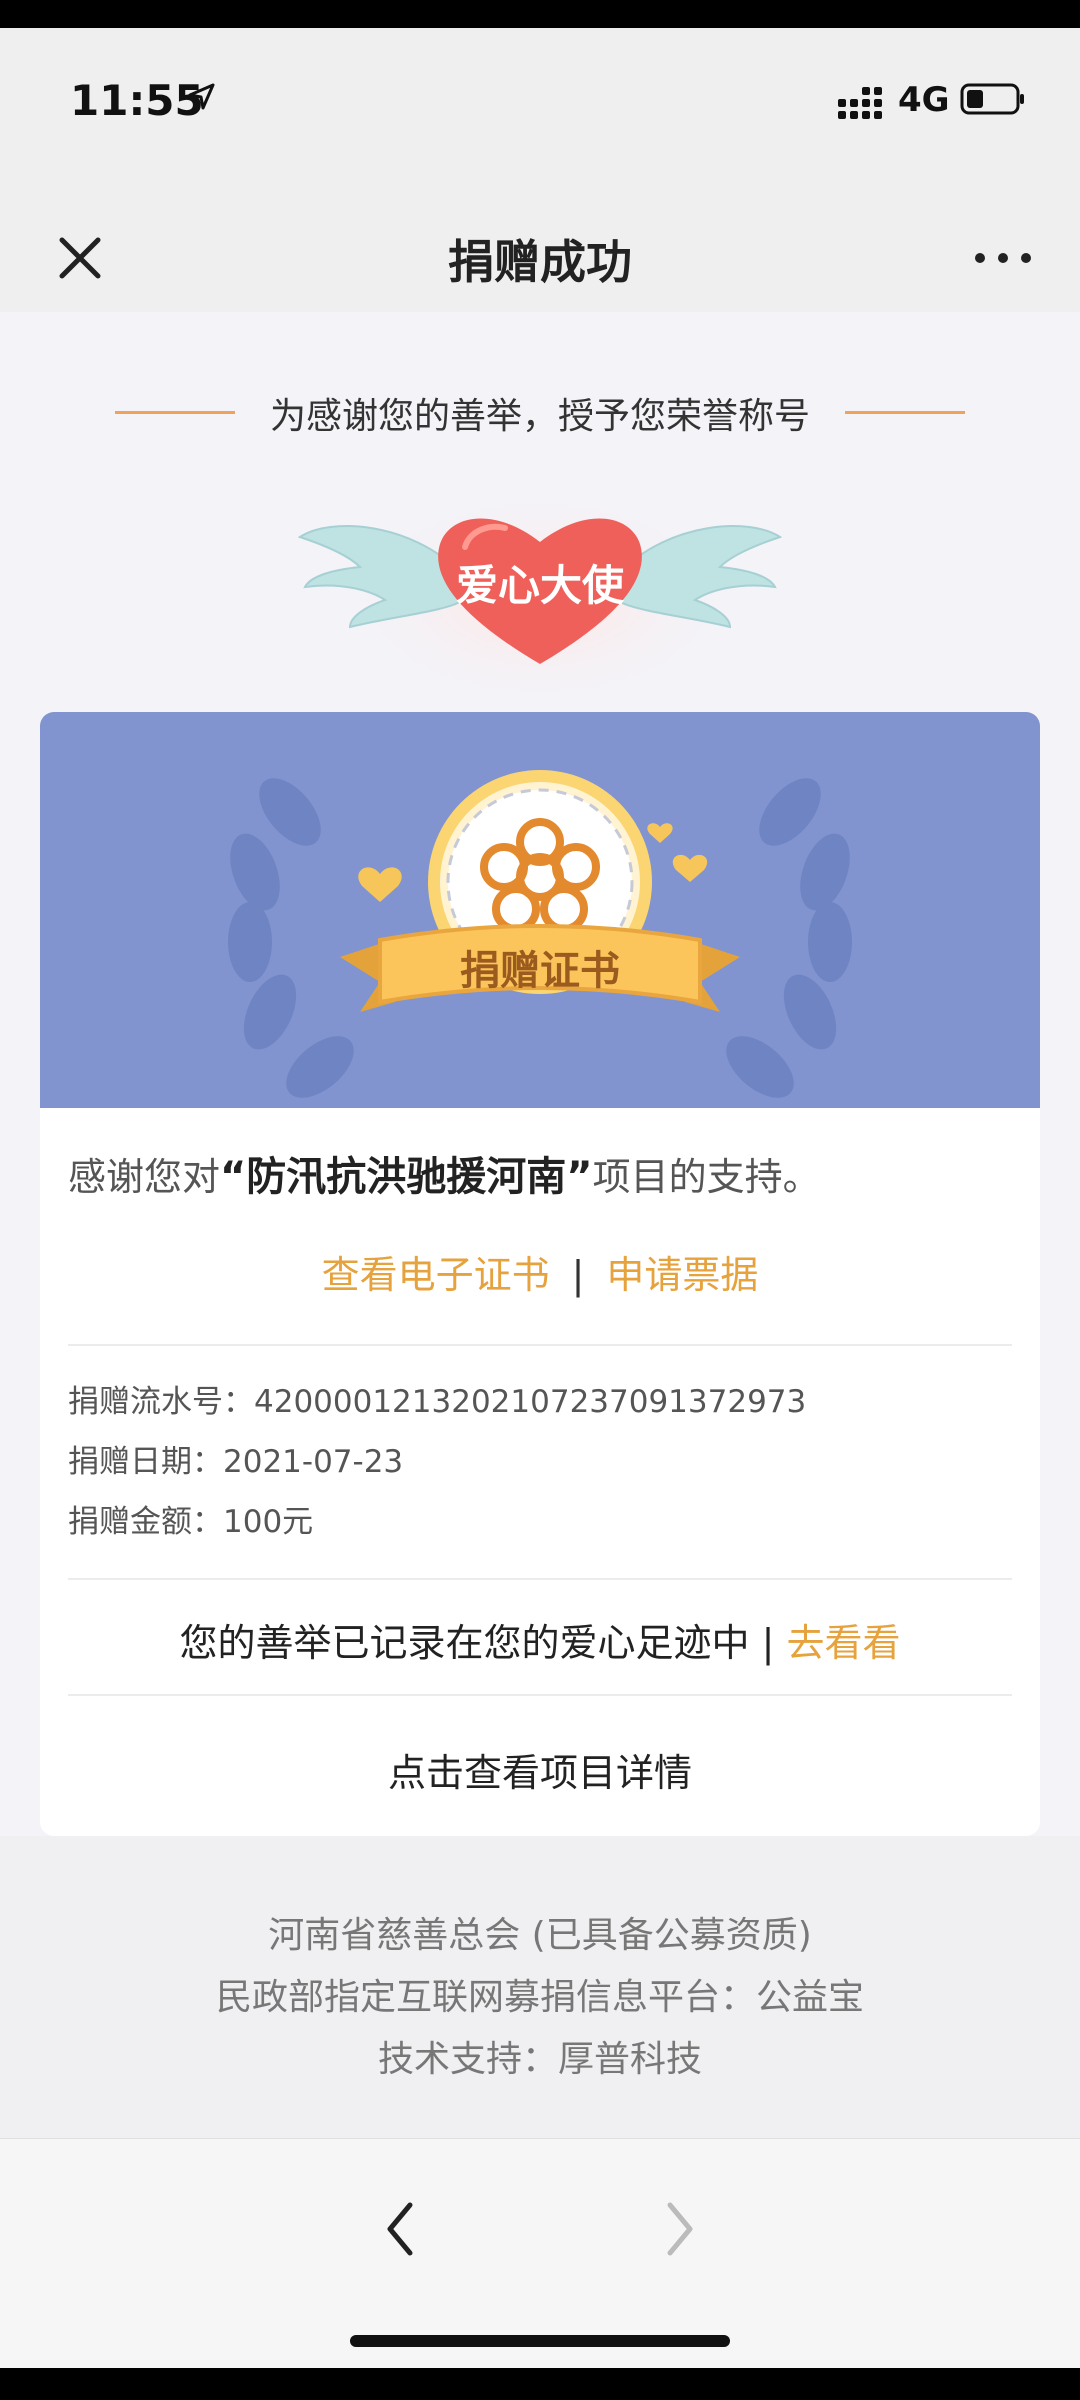 Image resolution: width=1080 pixels, height=2400 pixels. What do you see at coordinates (268, 1522) in the screenshot?
I see `amount-value: 100元` at bounding box center [268, 1522].